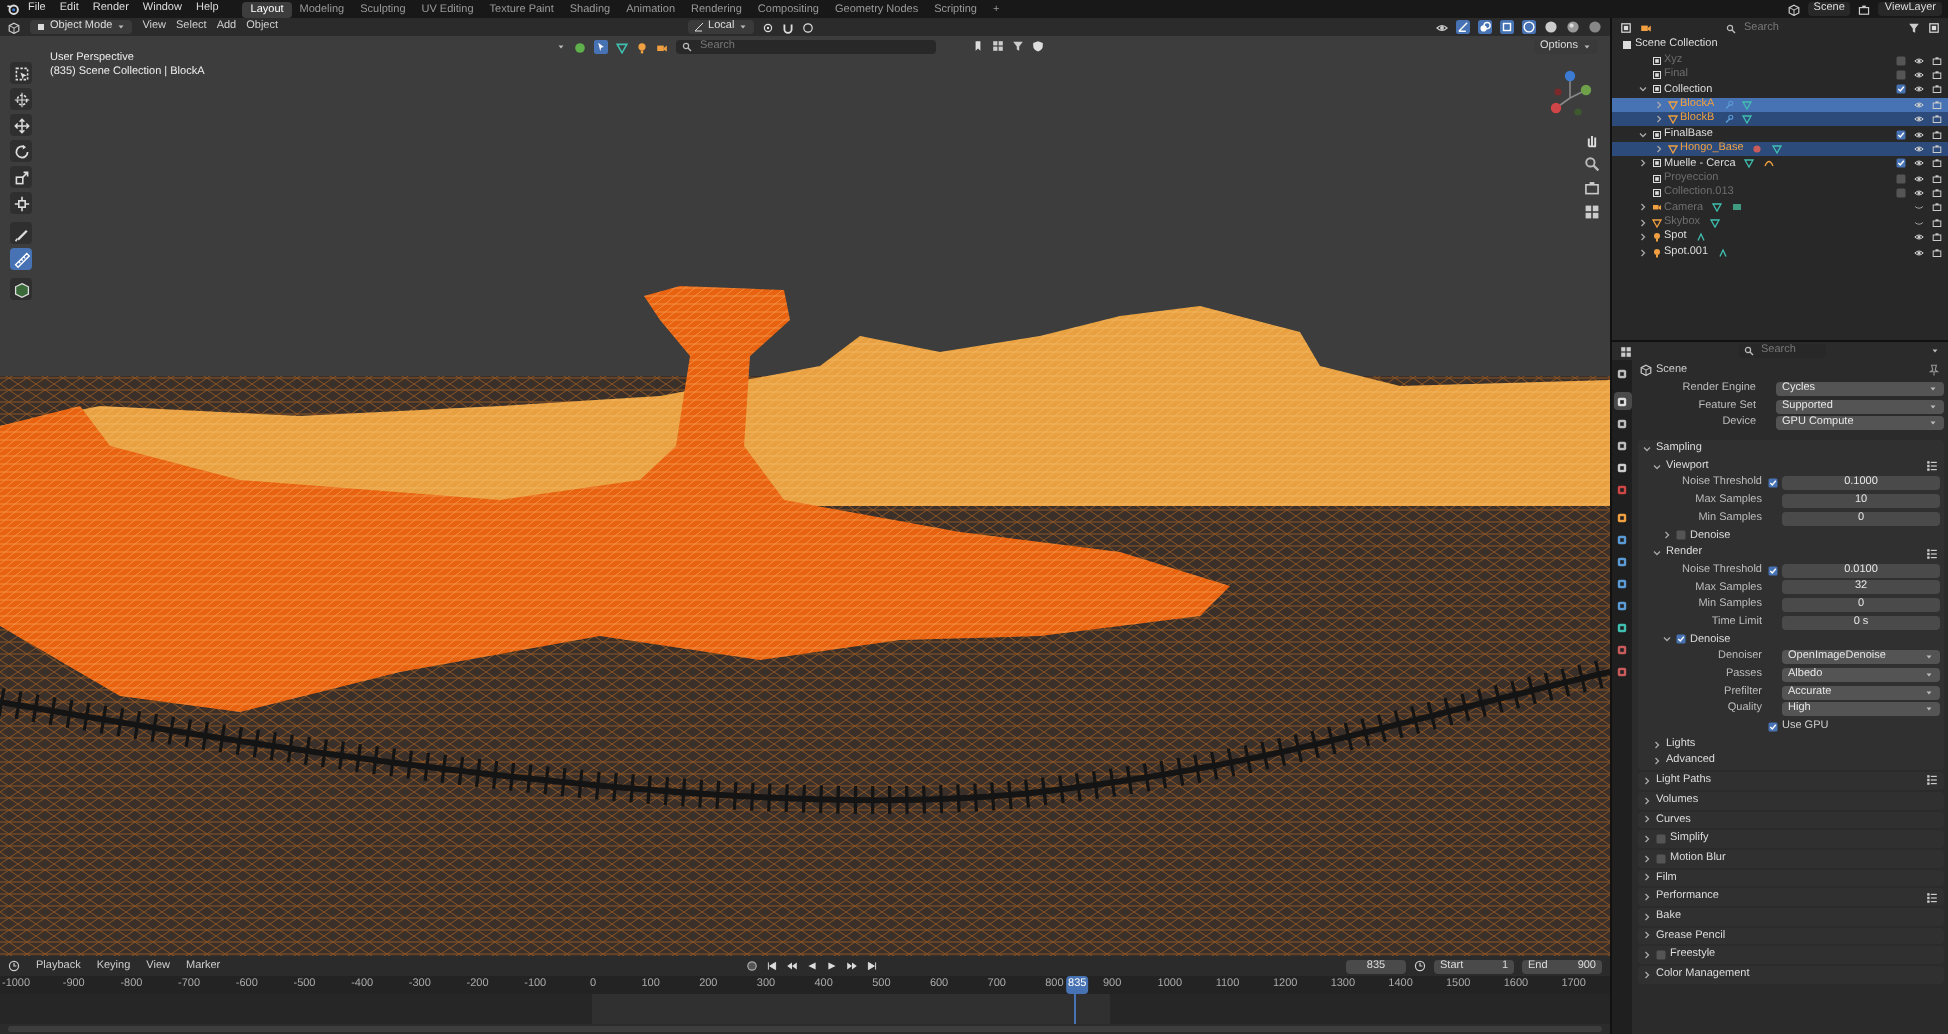 The image size is (1948, 1034). Describe the element at coordinates (1507, 27) in the screenshot. I see `xray-toggle-icon` at that location.